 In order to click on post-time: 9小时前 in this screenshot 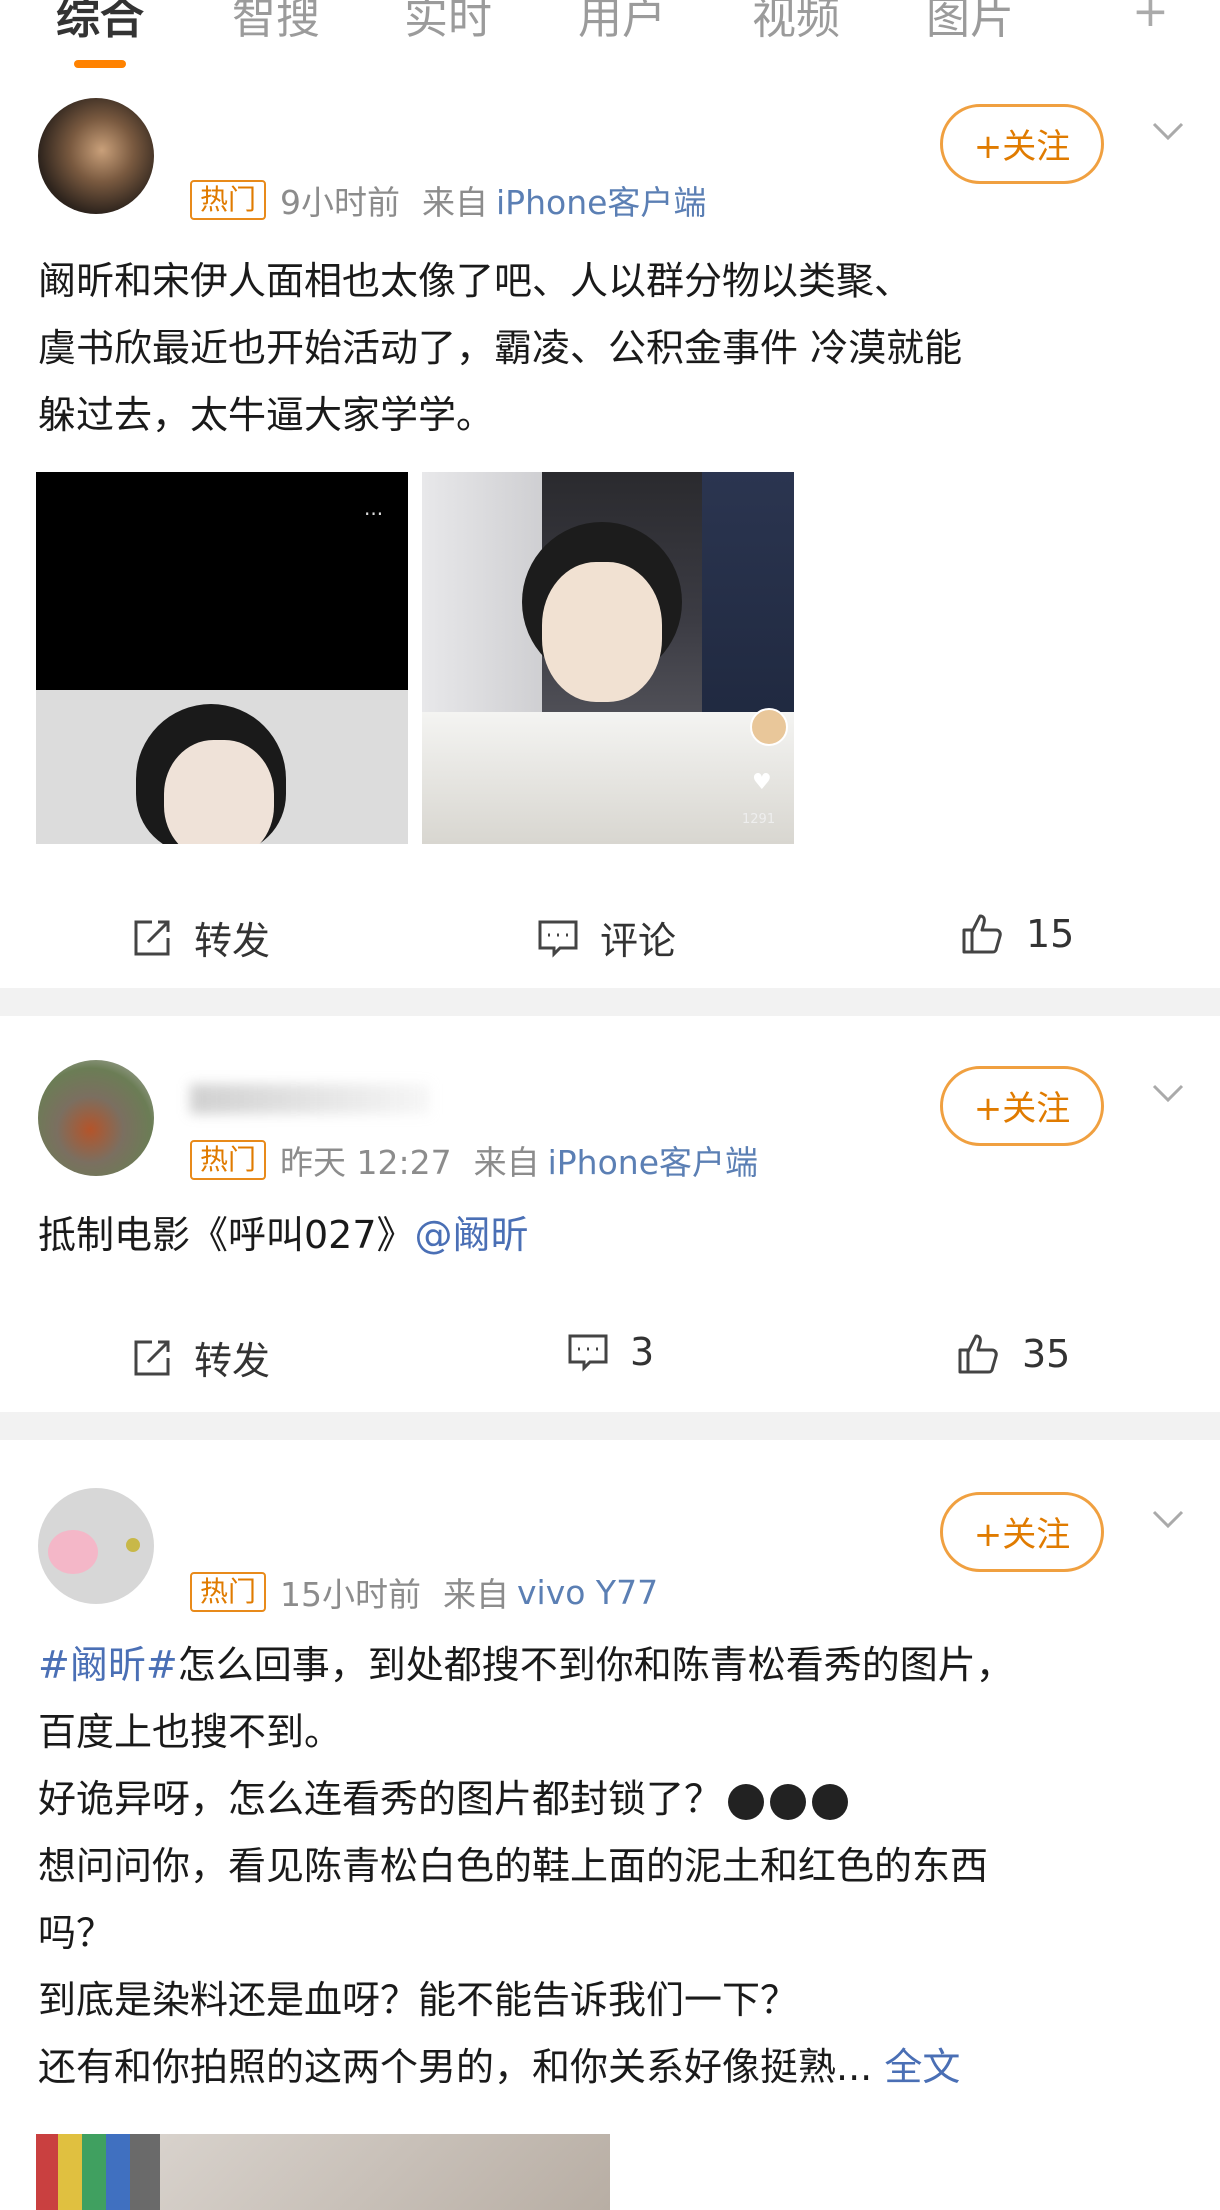, I will do `click(340, 202)`.